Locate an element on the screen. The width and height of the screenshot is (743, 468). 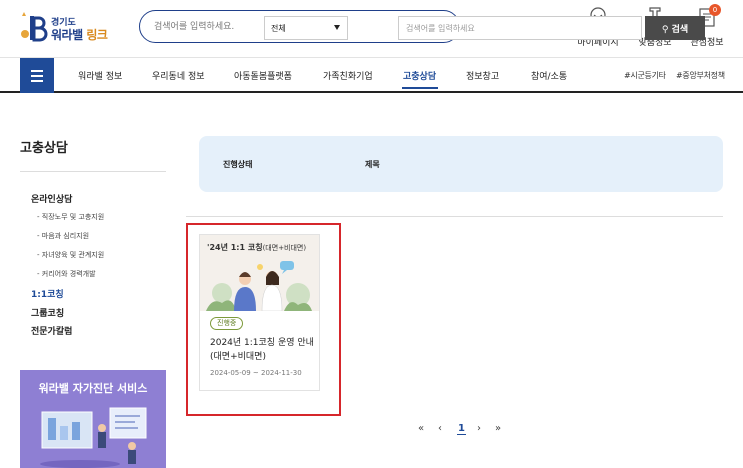
sidebar-subitem-labor: - 직장노무 및 고충지원 is located at coordinates (70, 217).